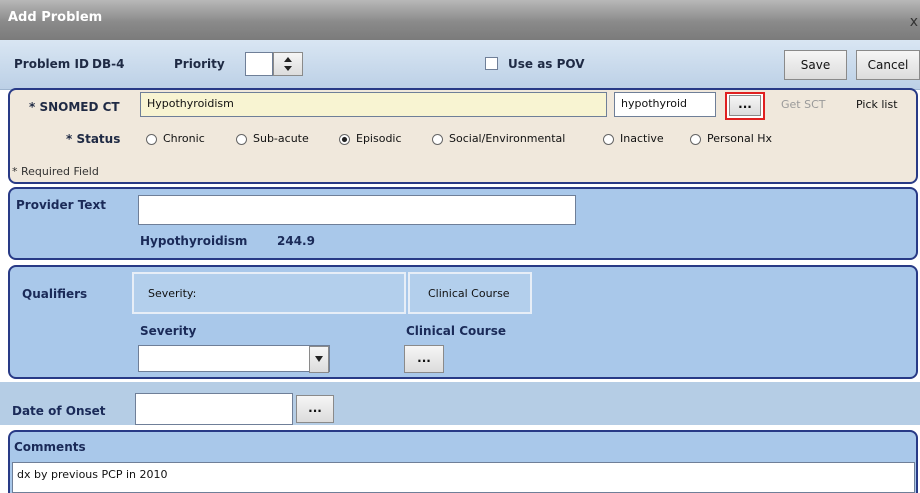  What do you see at coordinates (460, 65) in the screenshot?
I see `header-bar` at bounding box center [460, 65].